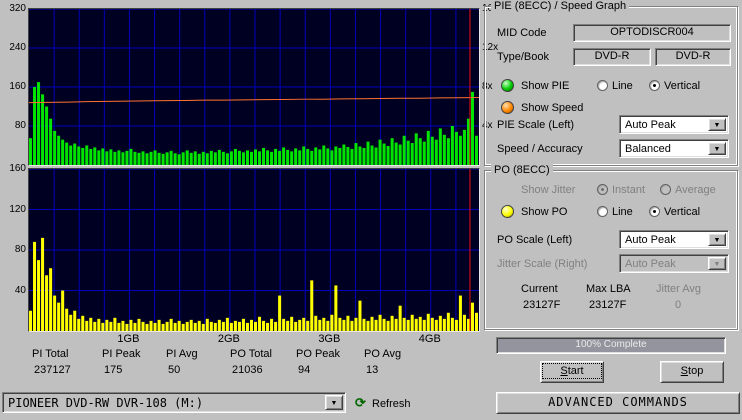 This screenshot has width=742, height=420. Describe the element at coordinates (372, 370) in the screenshot. I see `stat-value: 13` at that location.